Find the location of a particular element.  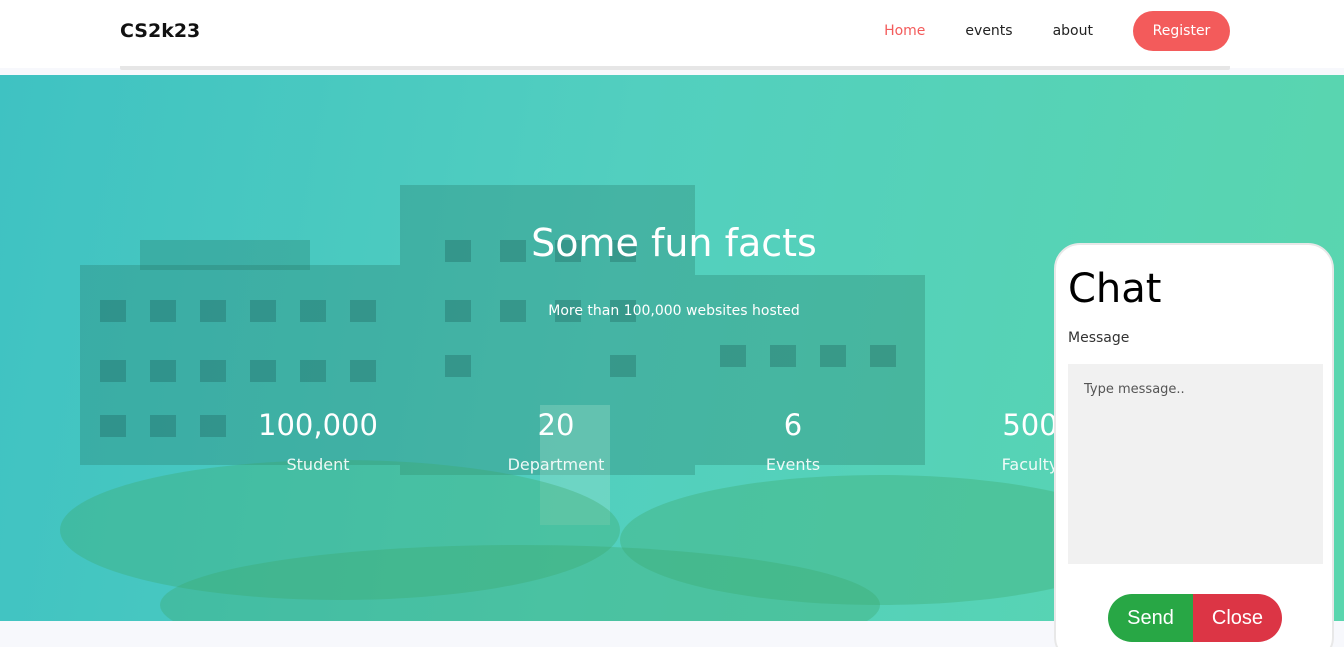

site-header: CS2k23 Home events about Register is located at coordinates (672, 34).